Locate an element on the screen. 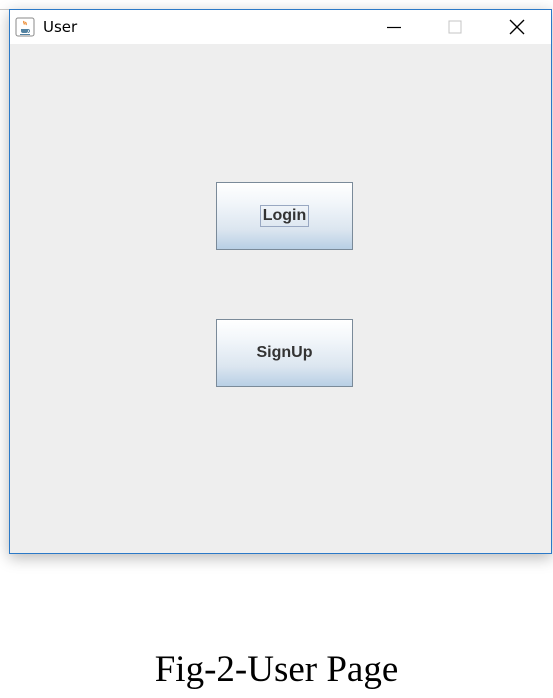 The image size is (553, 698). minimize-button is located at coordinates (394, 27).